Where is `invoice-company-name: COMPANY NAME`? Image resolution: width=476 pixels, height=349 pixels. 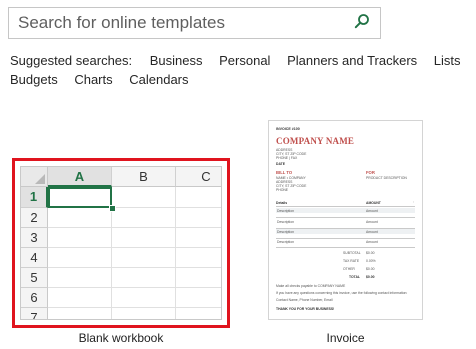 invoice-company-name: COMPANY NAME is located at coordinates (315, 141).